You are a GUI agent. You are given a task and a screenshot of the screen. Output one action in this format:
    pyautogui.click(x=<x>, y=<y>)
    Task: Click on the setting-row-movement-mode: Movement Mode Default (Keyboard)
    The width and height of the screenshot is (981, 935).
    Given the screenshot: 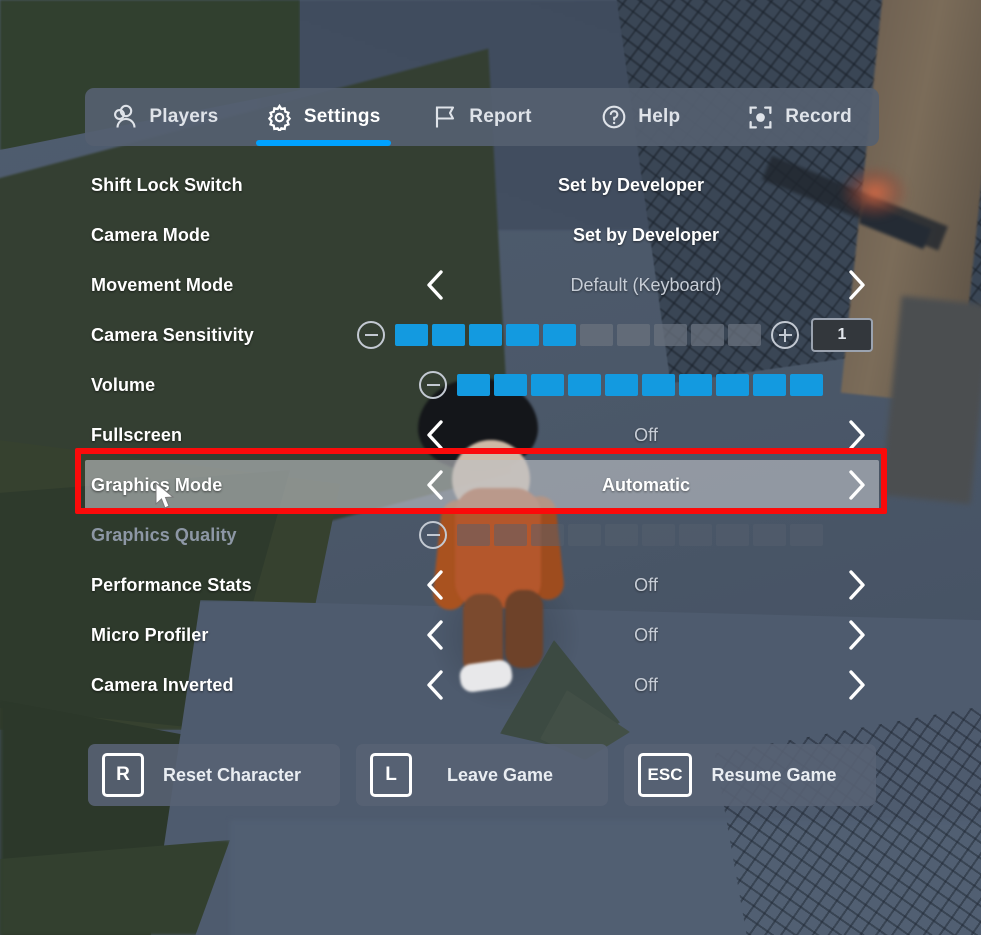 What is the action you would take?
    pyautogui.click(x=482, y=285)
    